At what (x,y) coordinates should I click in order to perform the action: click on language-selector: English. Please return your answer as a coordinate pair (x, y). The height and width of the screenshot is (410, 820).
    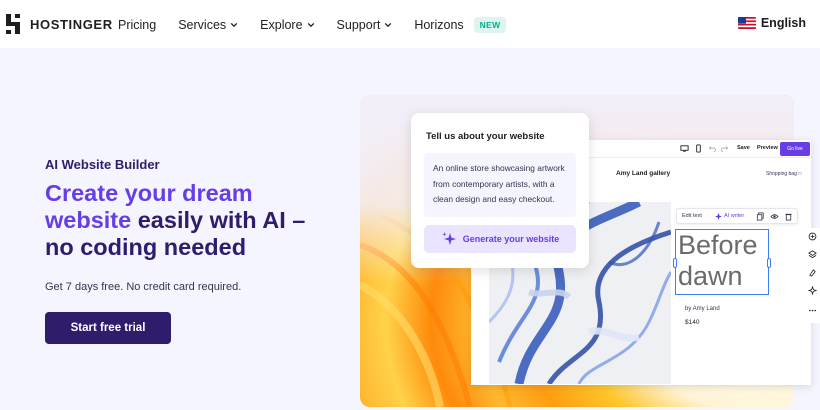
    Looking at the image, I should click on (771, 23).